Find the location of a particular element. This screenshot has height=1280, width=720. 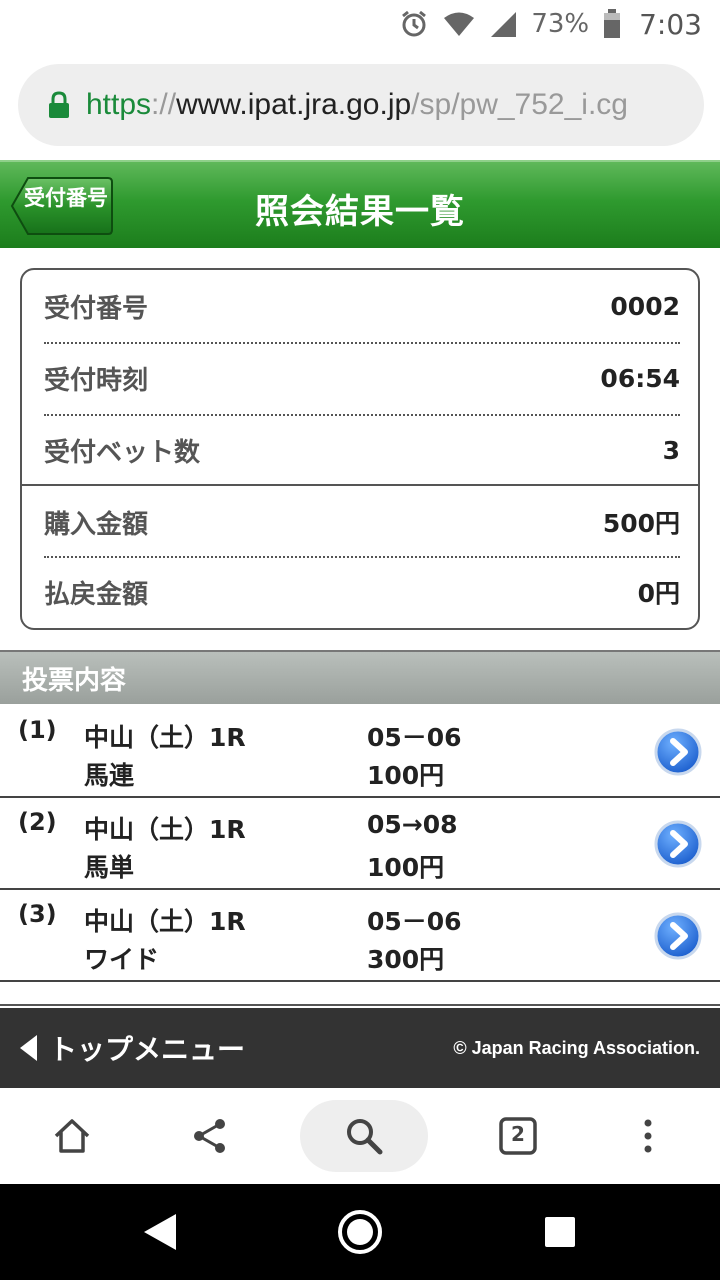

info-value: 0円 is located at coordinates (658, 593).